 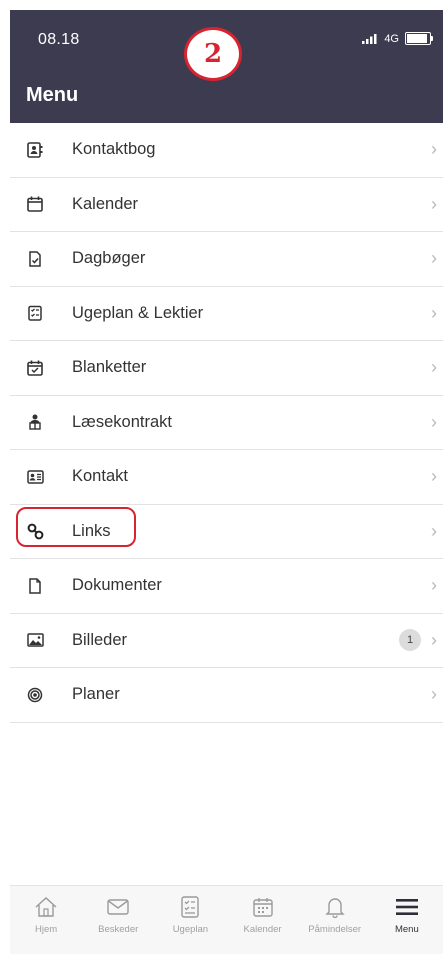 What do you see at coordinates (46, 929) in the screenshot?
I see `tab-label: Hjem` at bounding box center [46, 929].